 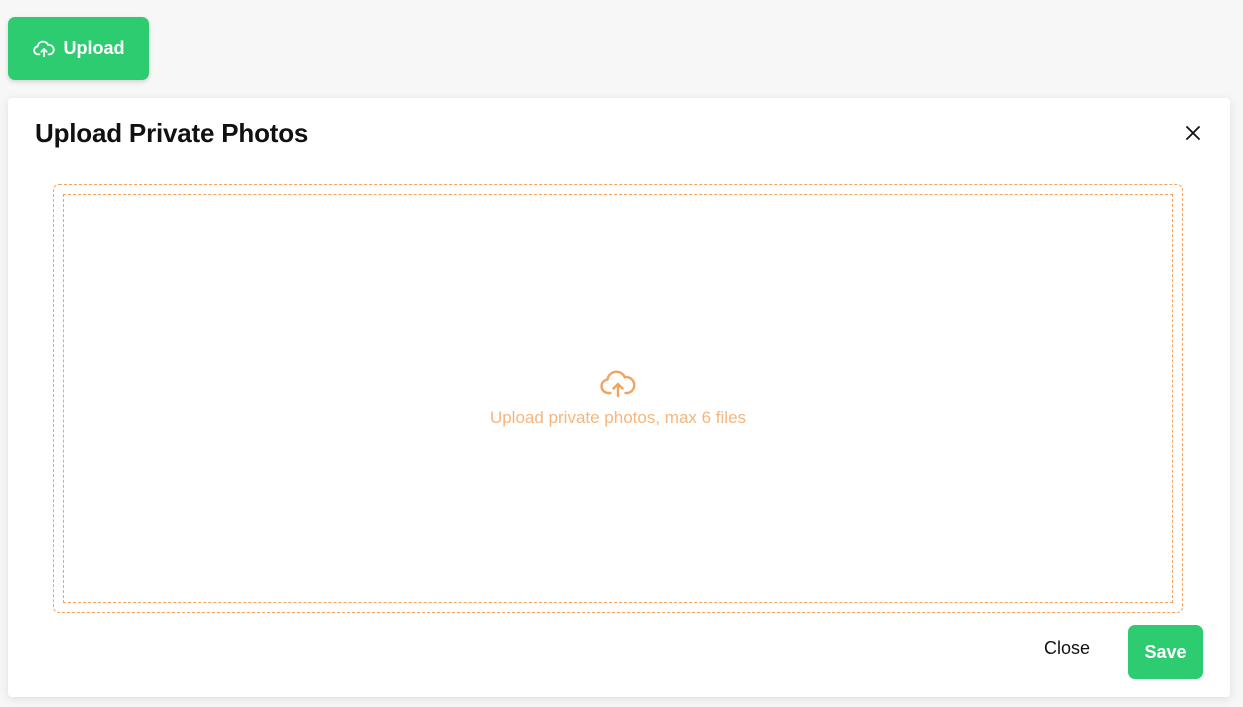 What do you see at coordinates (618, 417) in the screenshot?
I see `dropzone-instructions: Upload private photos, max 6 files` at bounding box center [618, 417].